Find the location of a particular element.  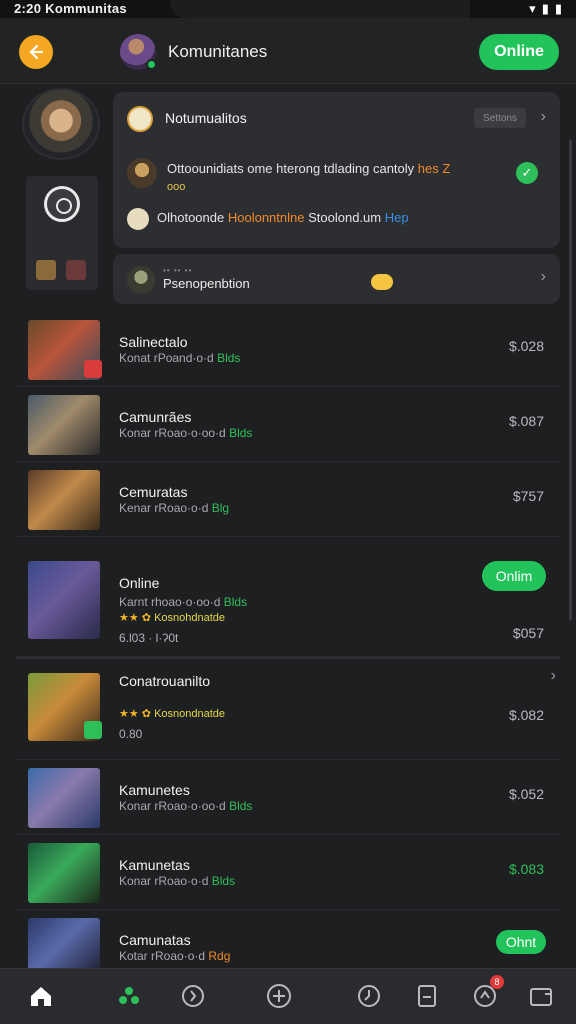

item-price: $.052 is located at coordinates (526, 794).